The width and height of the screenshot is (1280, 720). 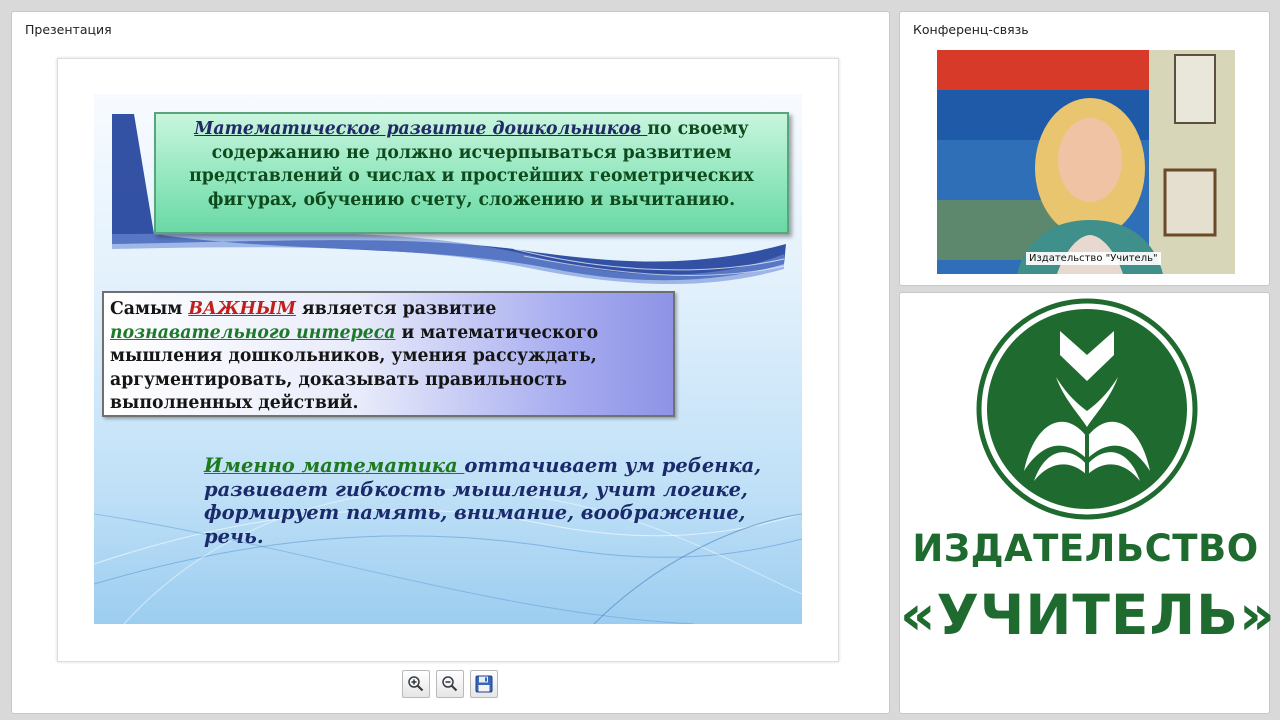 I want to click on zoom-in-icon, so click(x=416, y=684).